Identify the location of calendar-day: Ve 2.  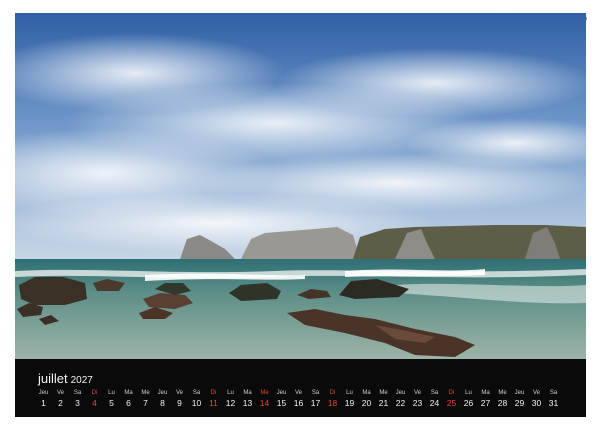
(60, 399).